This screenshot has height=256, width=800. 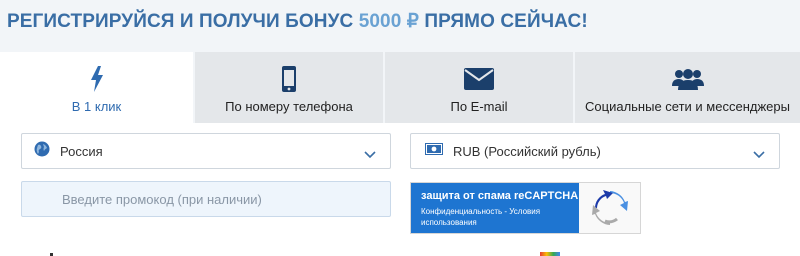 I want to click on tab-label: В 1 клик, so click(x=96, y=106).